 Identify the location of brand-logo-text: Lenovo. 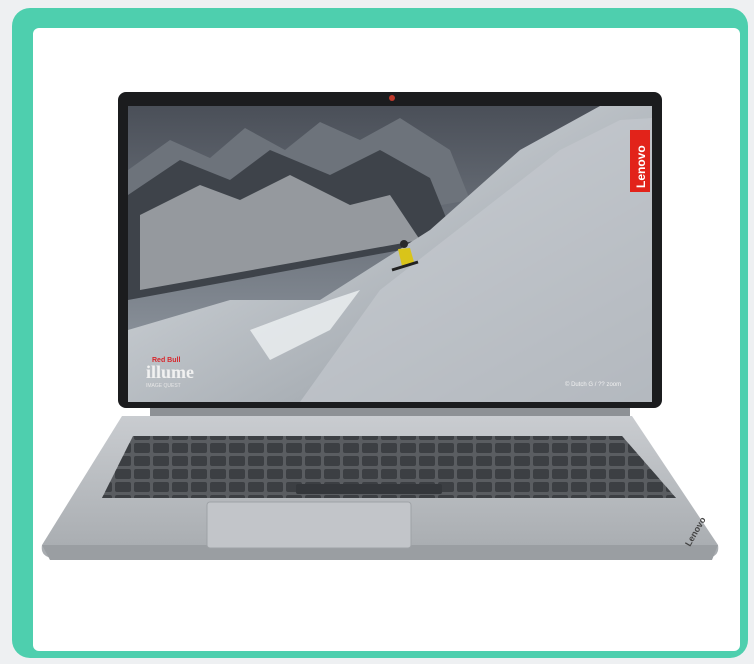
(641, 166).